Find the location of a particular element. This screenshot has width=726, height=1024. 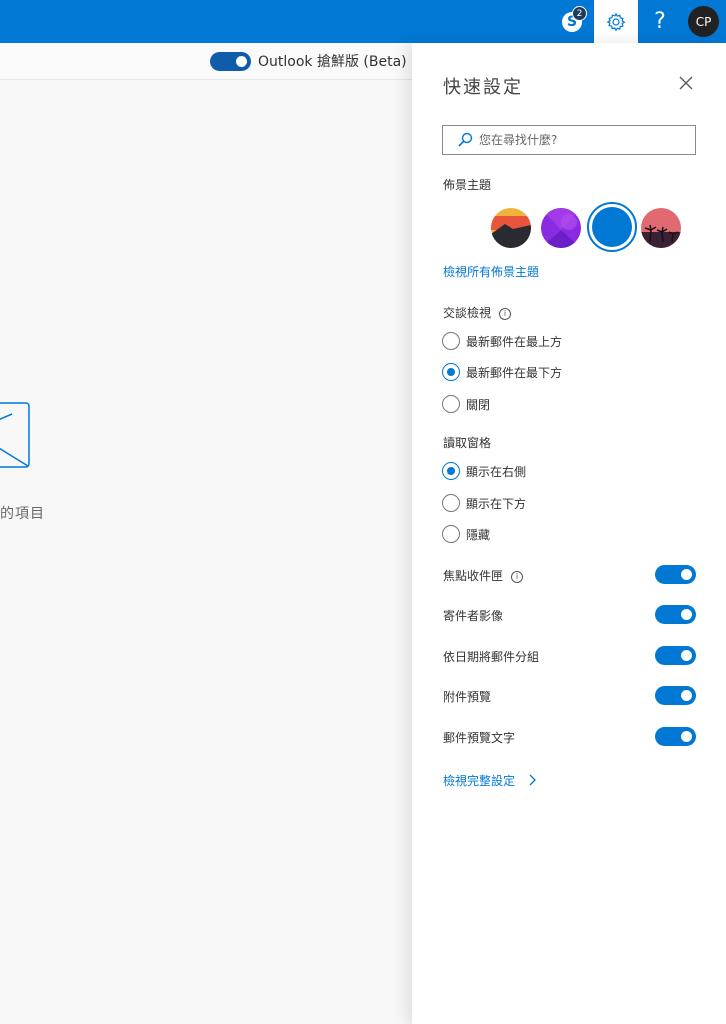

avatar: CP is located at coordinates (703, 21).